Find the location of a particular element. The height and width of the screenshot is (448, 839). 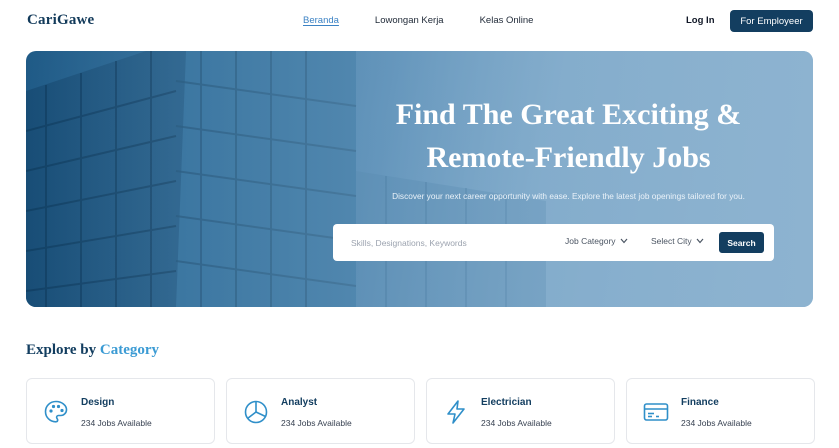

palette-icon is located at coordinates (56, 411).